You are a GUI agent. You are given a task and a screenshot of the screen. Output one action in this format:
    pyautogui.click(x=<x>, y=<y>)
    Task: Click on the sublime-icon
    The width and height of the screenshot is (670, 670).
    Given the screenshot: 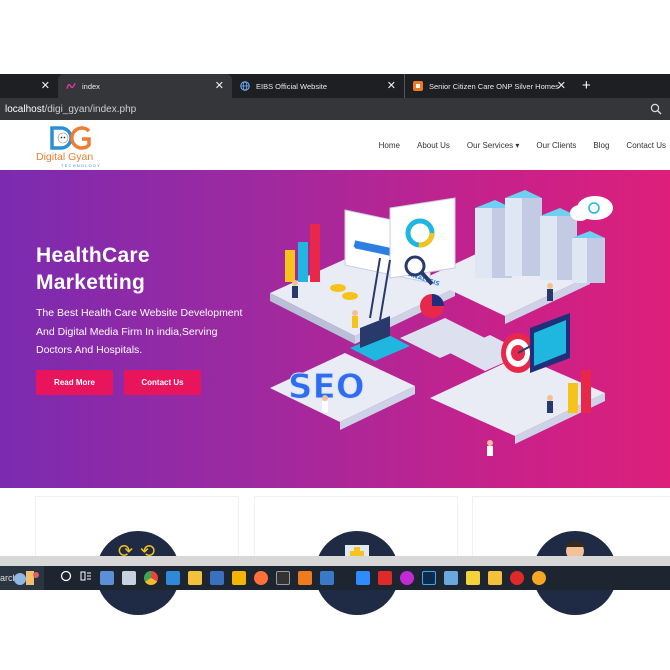 What is the action you would take?
    pyautogui.click(x=239, y=578)
    